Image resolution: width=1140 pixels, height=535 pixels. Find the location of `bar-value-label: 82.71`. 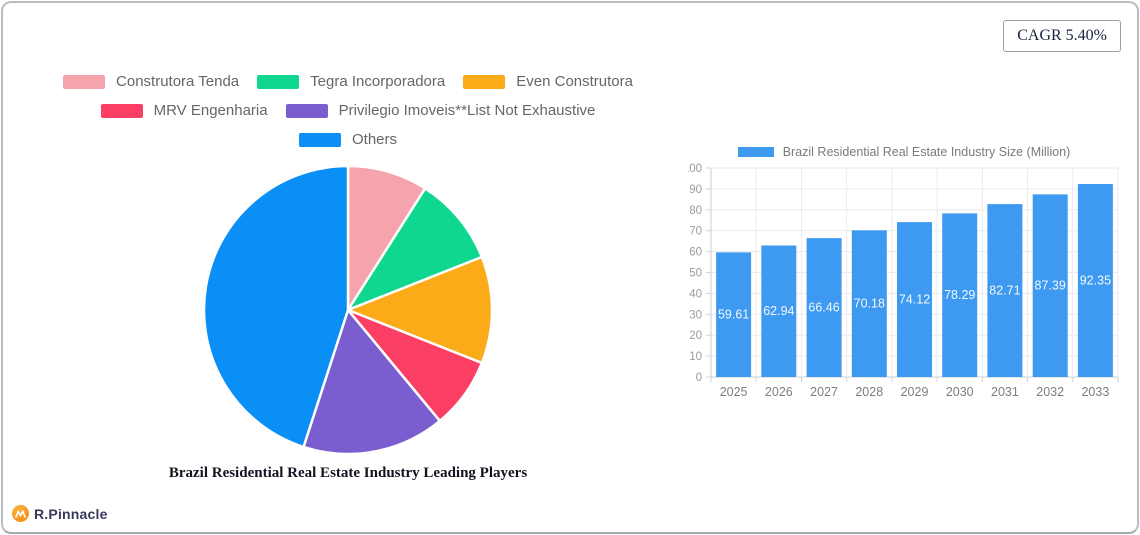

bar-value-label: 82.71 is located at coordinates (1004, 291).